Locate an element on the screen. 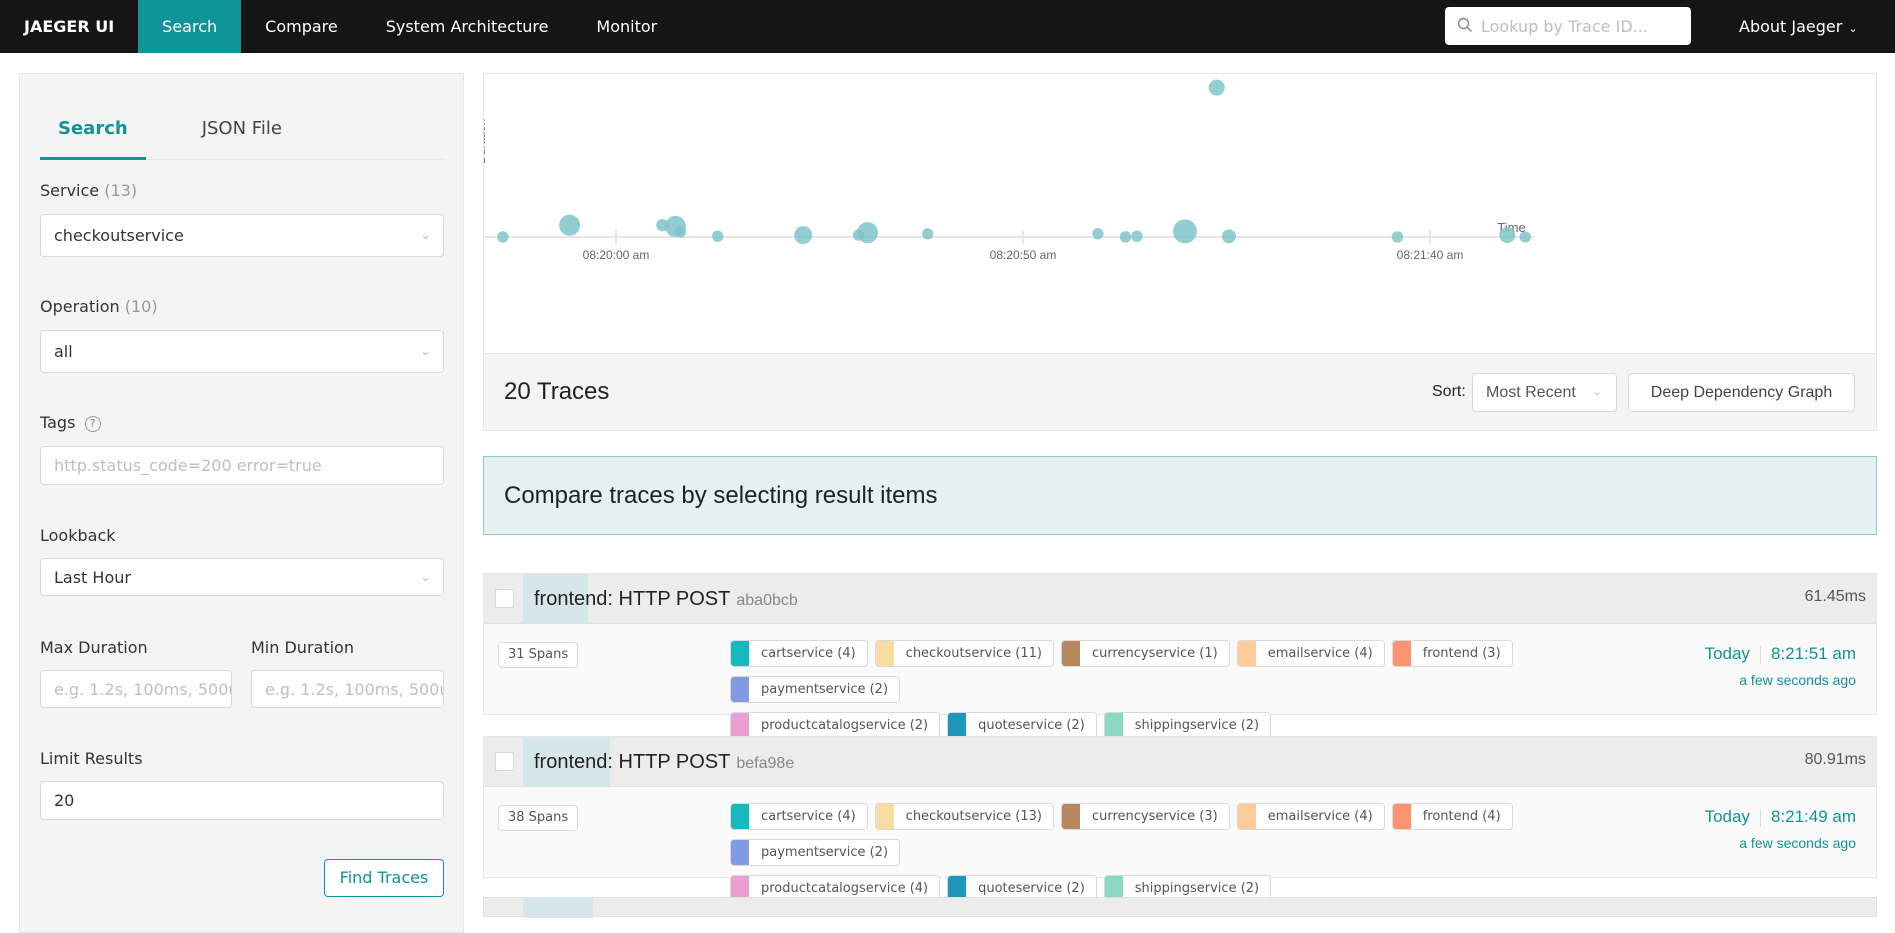 This screenshot has width=1895, height=933. sort-value: Most Recent is located at coordinates (1531, 392).